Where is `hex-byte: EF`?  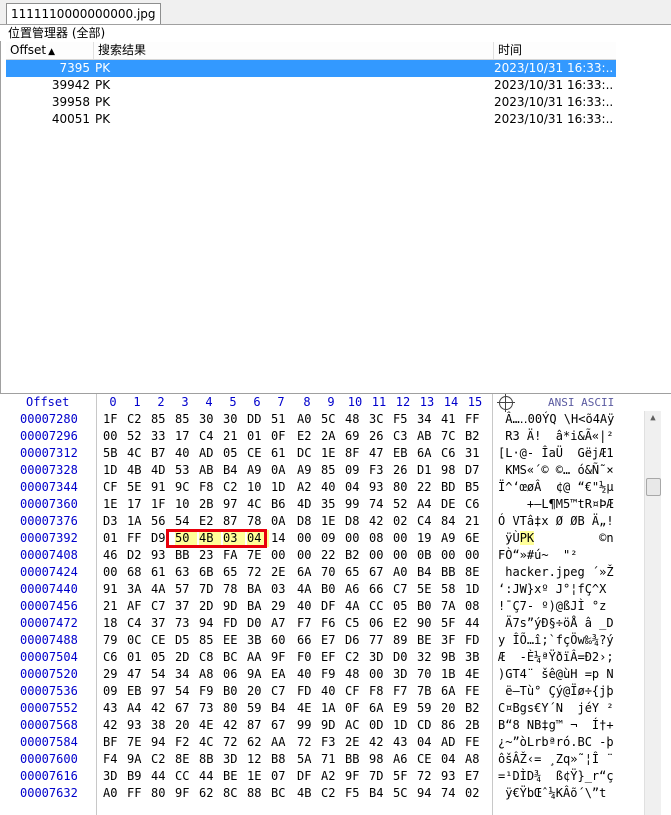 hex-byte: EF is located at coordinates (332, 657).